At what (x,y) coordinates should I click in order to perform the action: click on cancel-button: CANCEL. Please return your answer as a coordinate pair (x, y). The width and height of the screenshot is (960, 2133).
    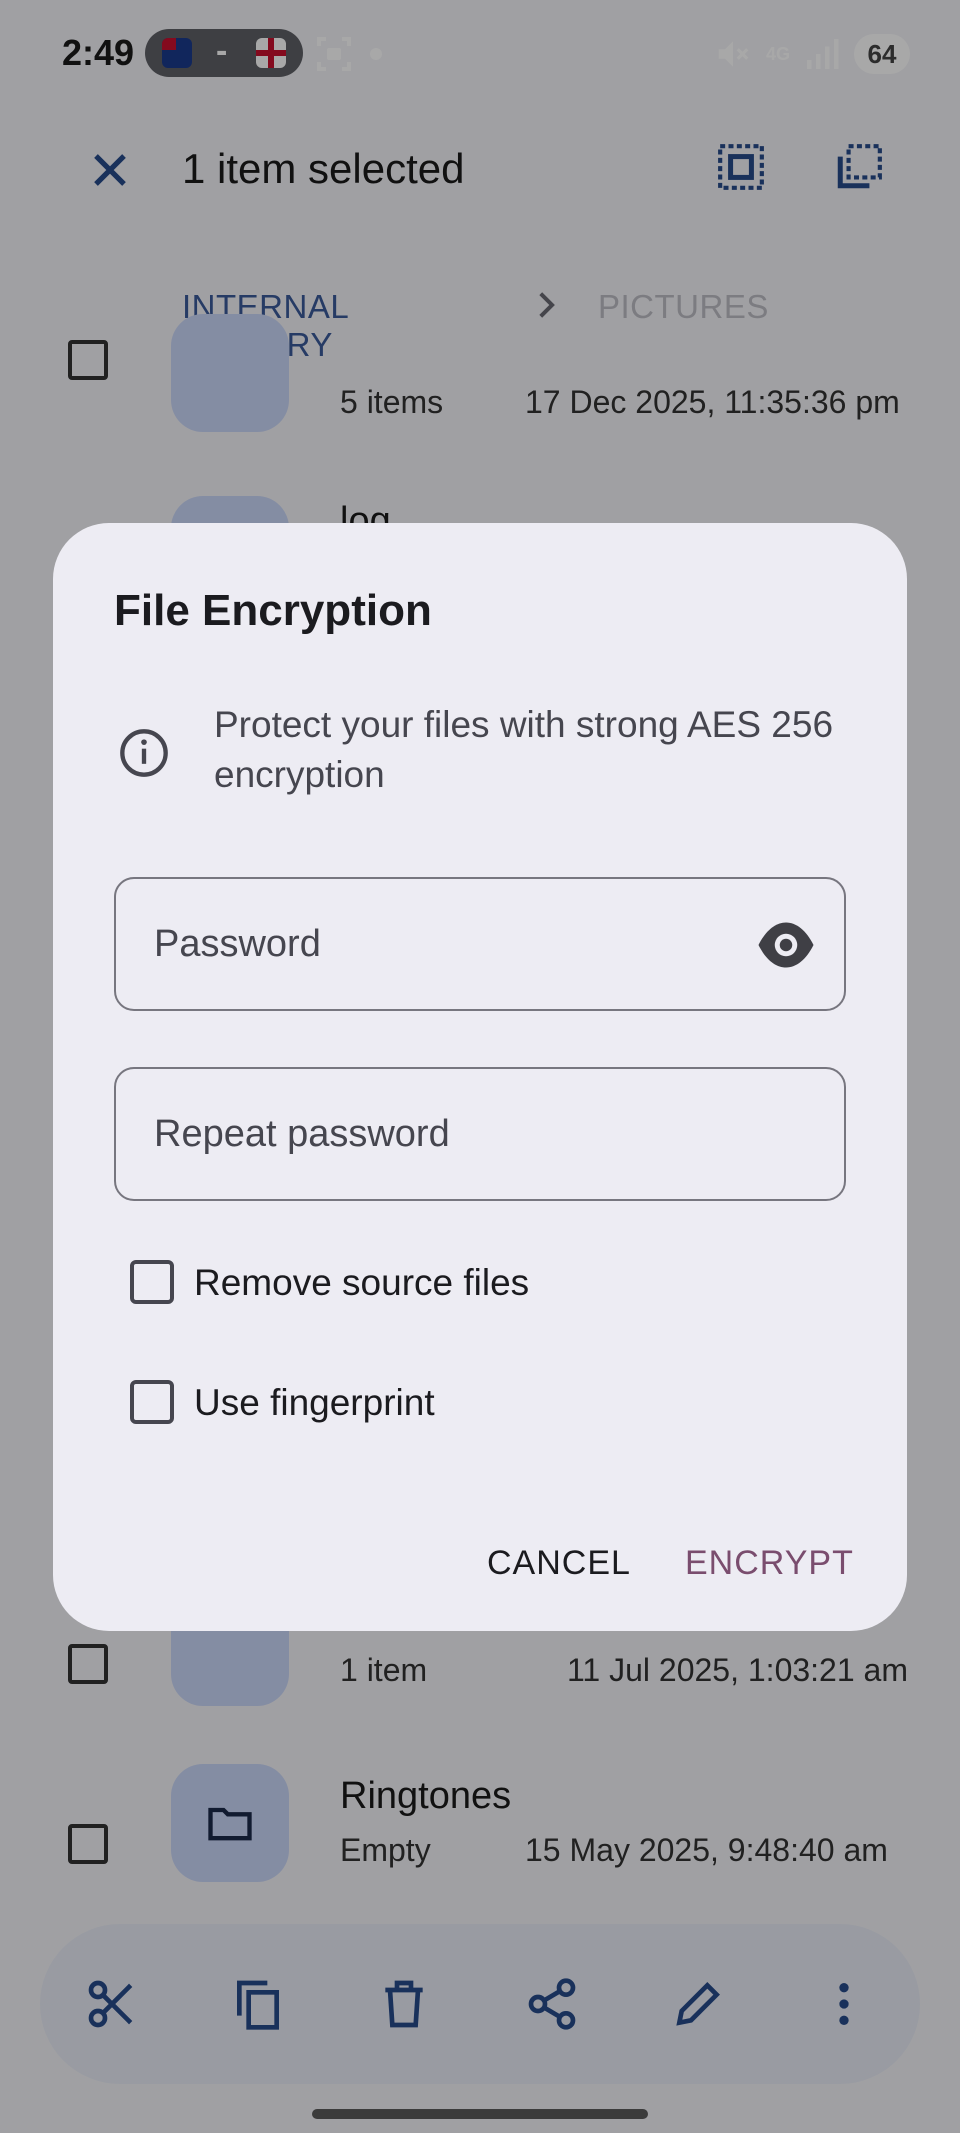
    Looking at the image, I should click on (559, 1563).